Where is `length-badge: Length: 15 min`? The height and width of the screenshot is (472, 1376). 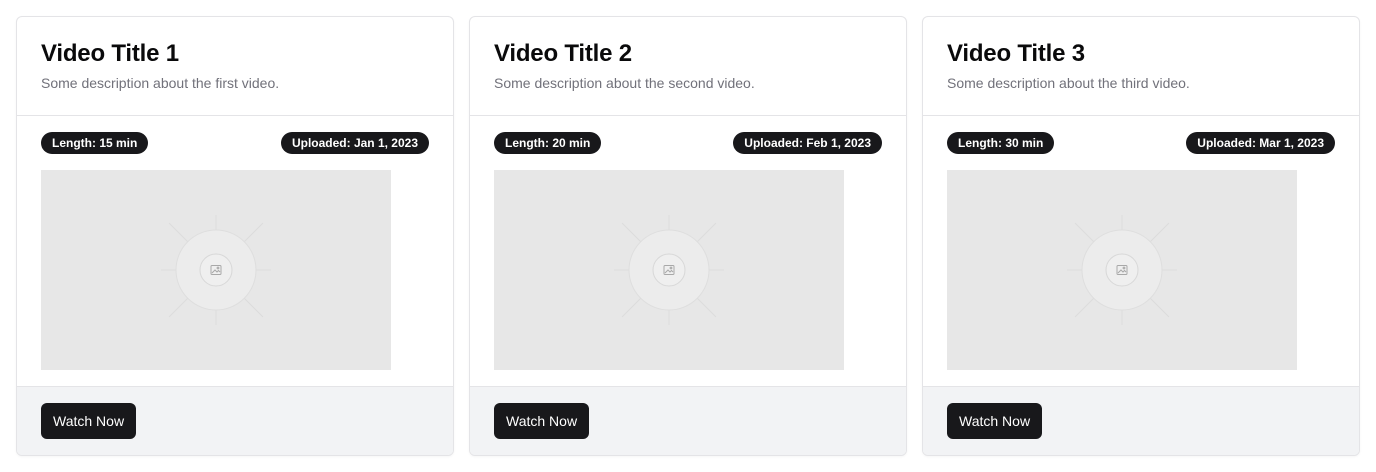
length-badge: Length: 15 min is located at coordinates (95, 143).